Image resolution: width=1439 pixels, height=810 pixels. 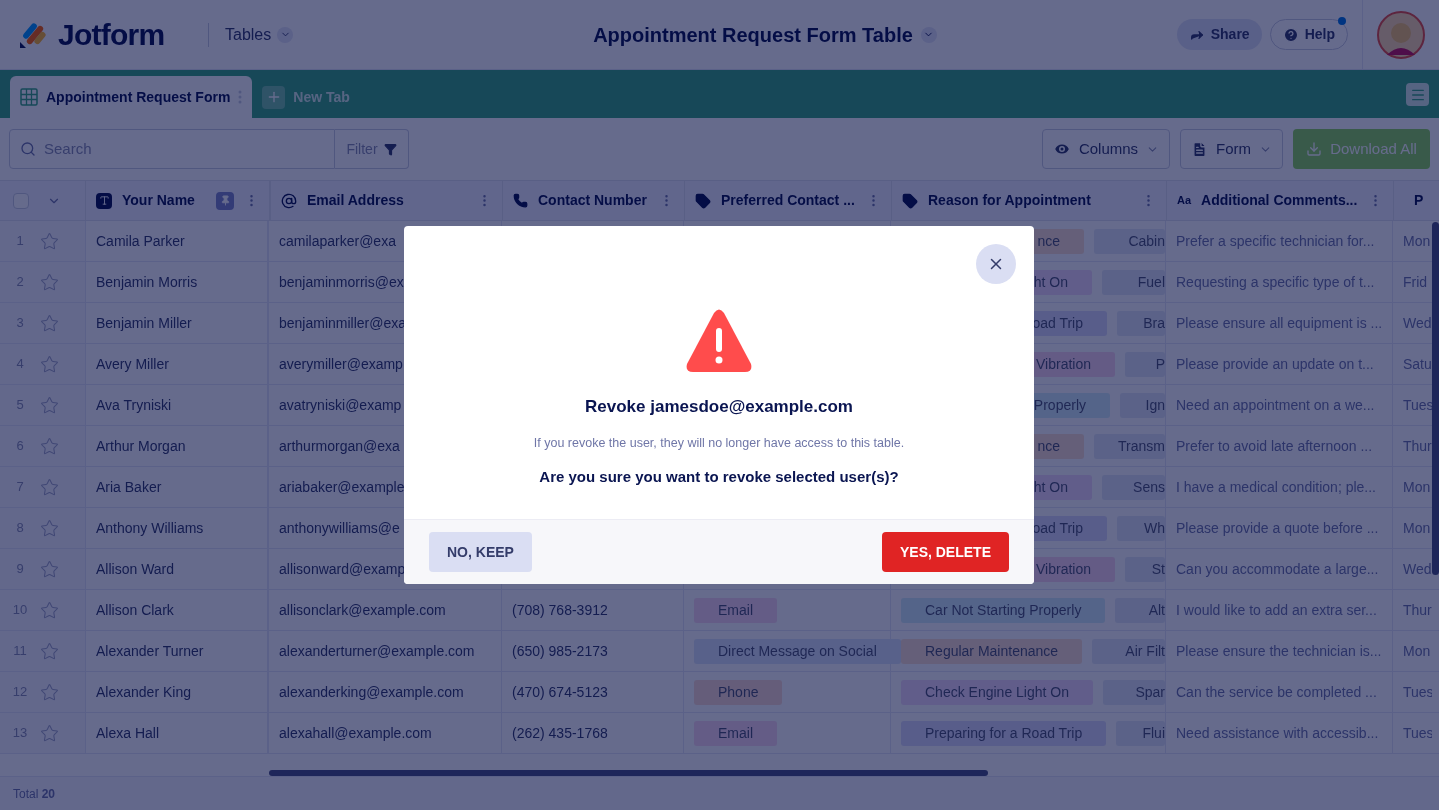 What do you see at coordinates (1231, 149) in the screenshot?
I see `form-button: Form` at bounding box center [1231, 149].